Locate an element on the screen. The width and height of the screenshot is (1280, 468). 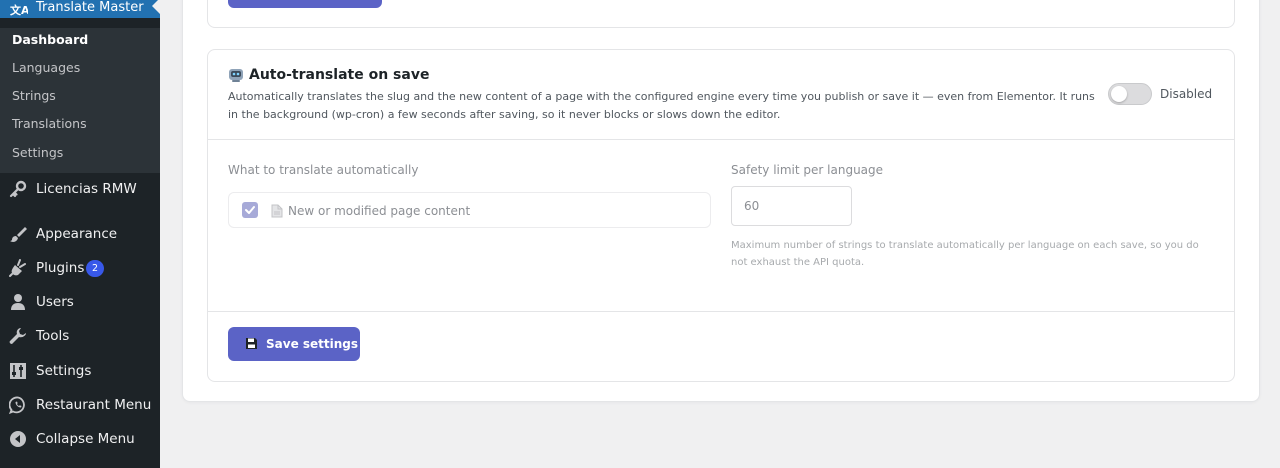
paintbrush-icon is located at coordinates (18, 234).